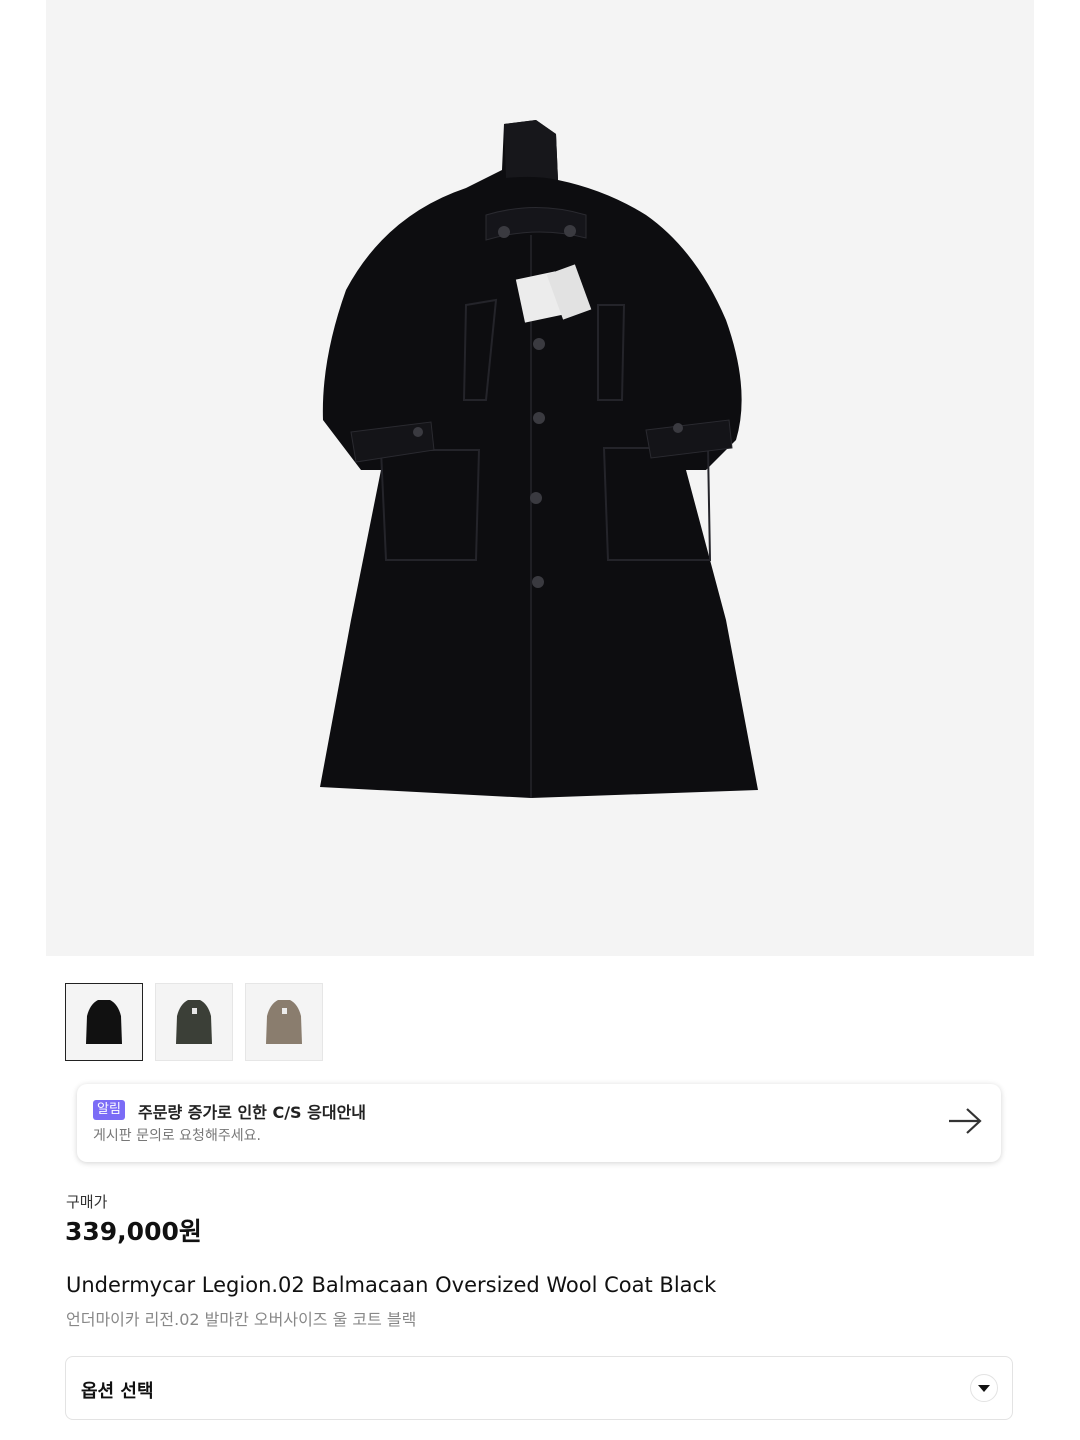  I want to click on option-select-label: 옵션 선택, so click(117, 1391).